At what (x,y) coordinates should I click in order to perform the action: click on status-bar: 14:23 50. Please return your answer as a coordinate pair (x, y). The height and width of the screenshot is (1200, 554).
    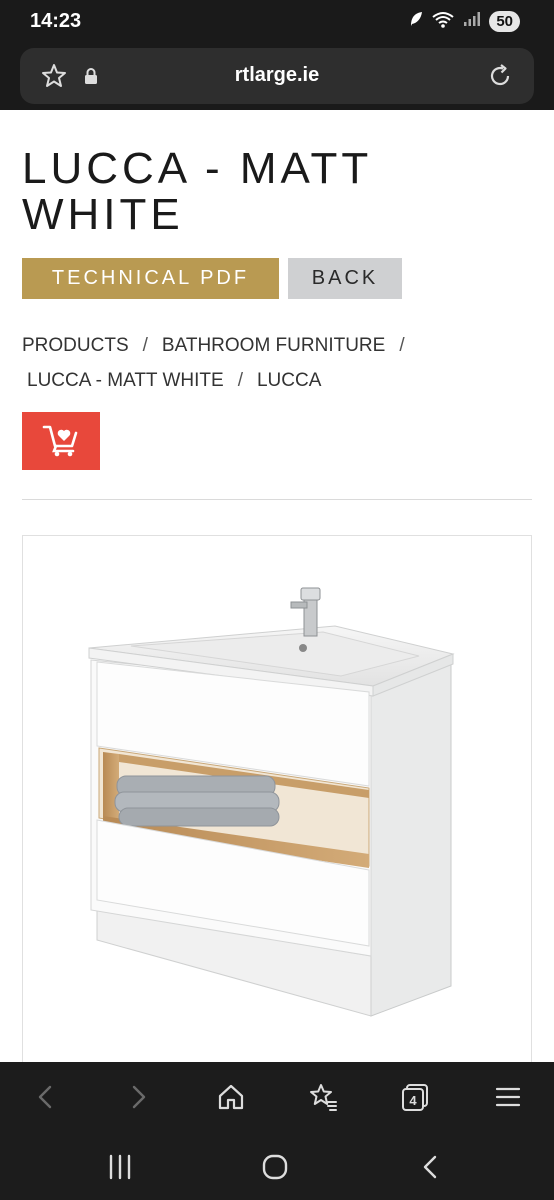
    Looking at the image, I should click on (277, 23).